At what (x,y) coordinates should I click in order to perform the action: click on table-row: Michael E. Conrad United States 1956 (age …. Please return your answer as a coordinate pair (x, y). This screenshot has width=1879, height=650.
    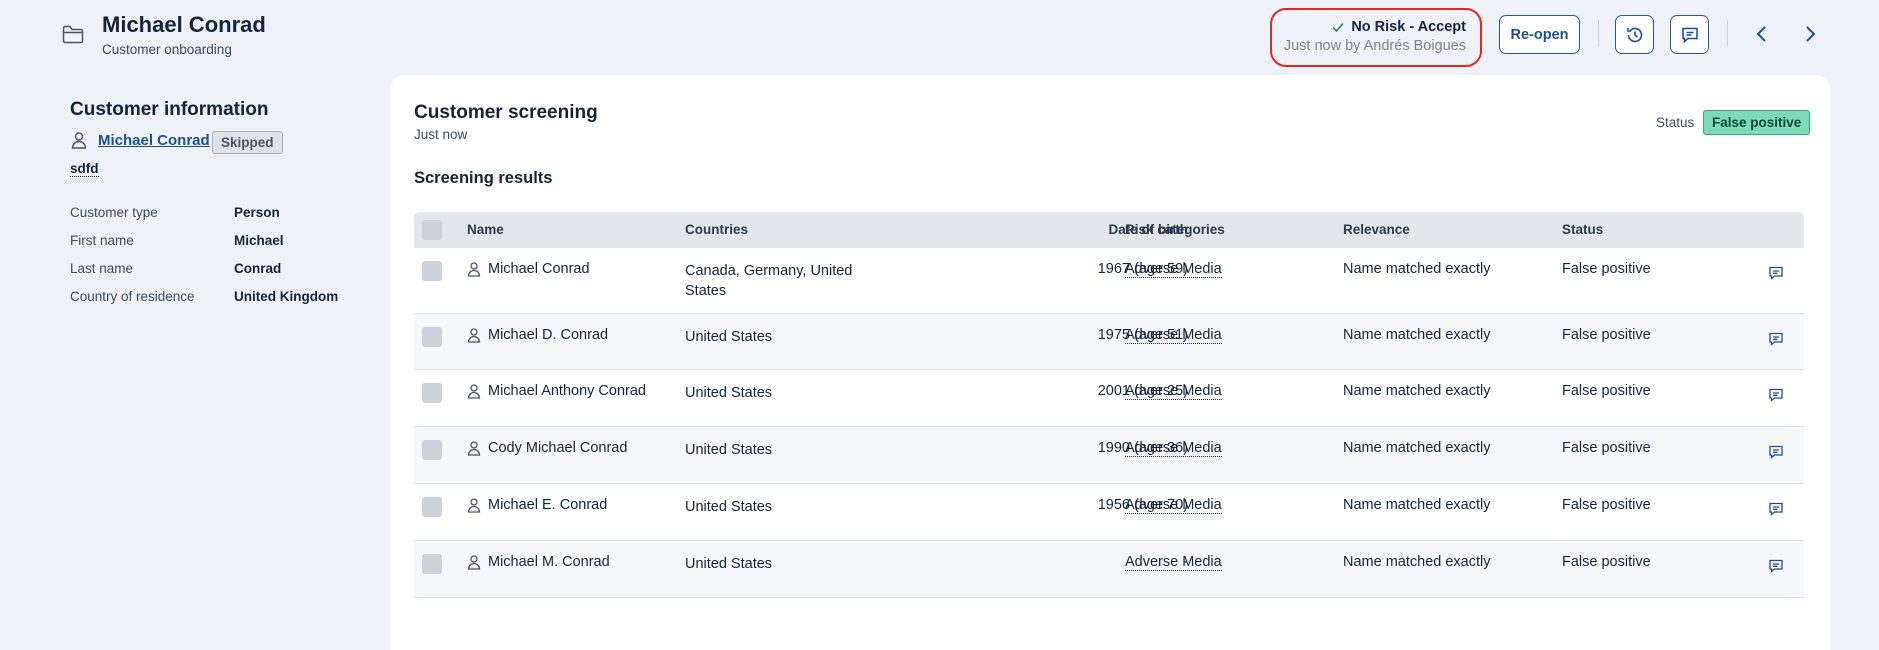
    Looking at the image, I should click on (1109, 512).